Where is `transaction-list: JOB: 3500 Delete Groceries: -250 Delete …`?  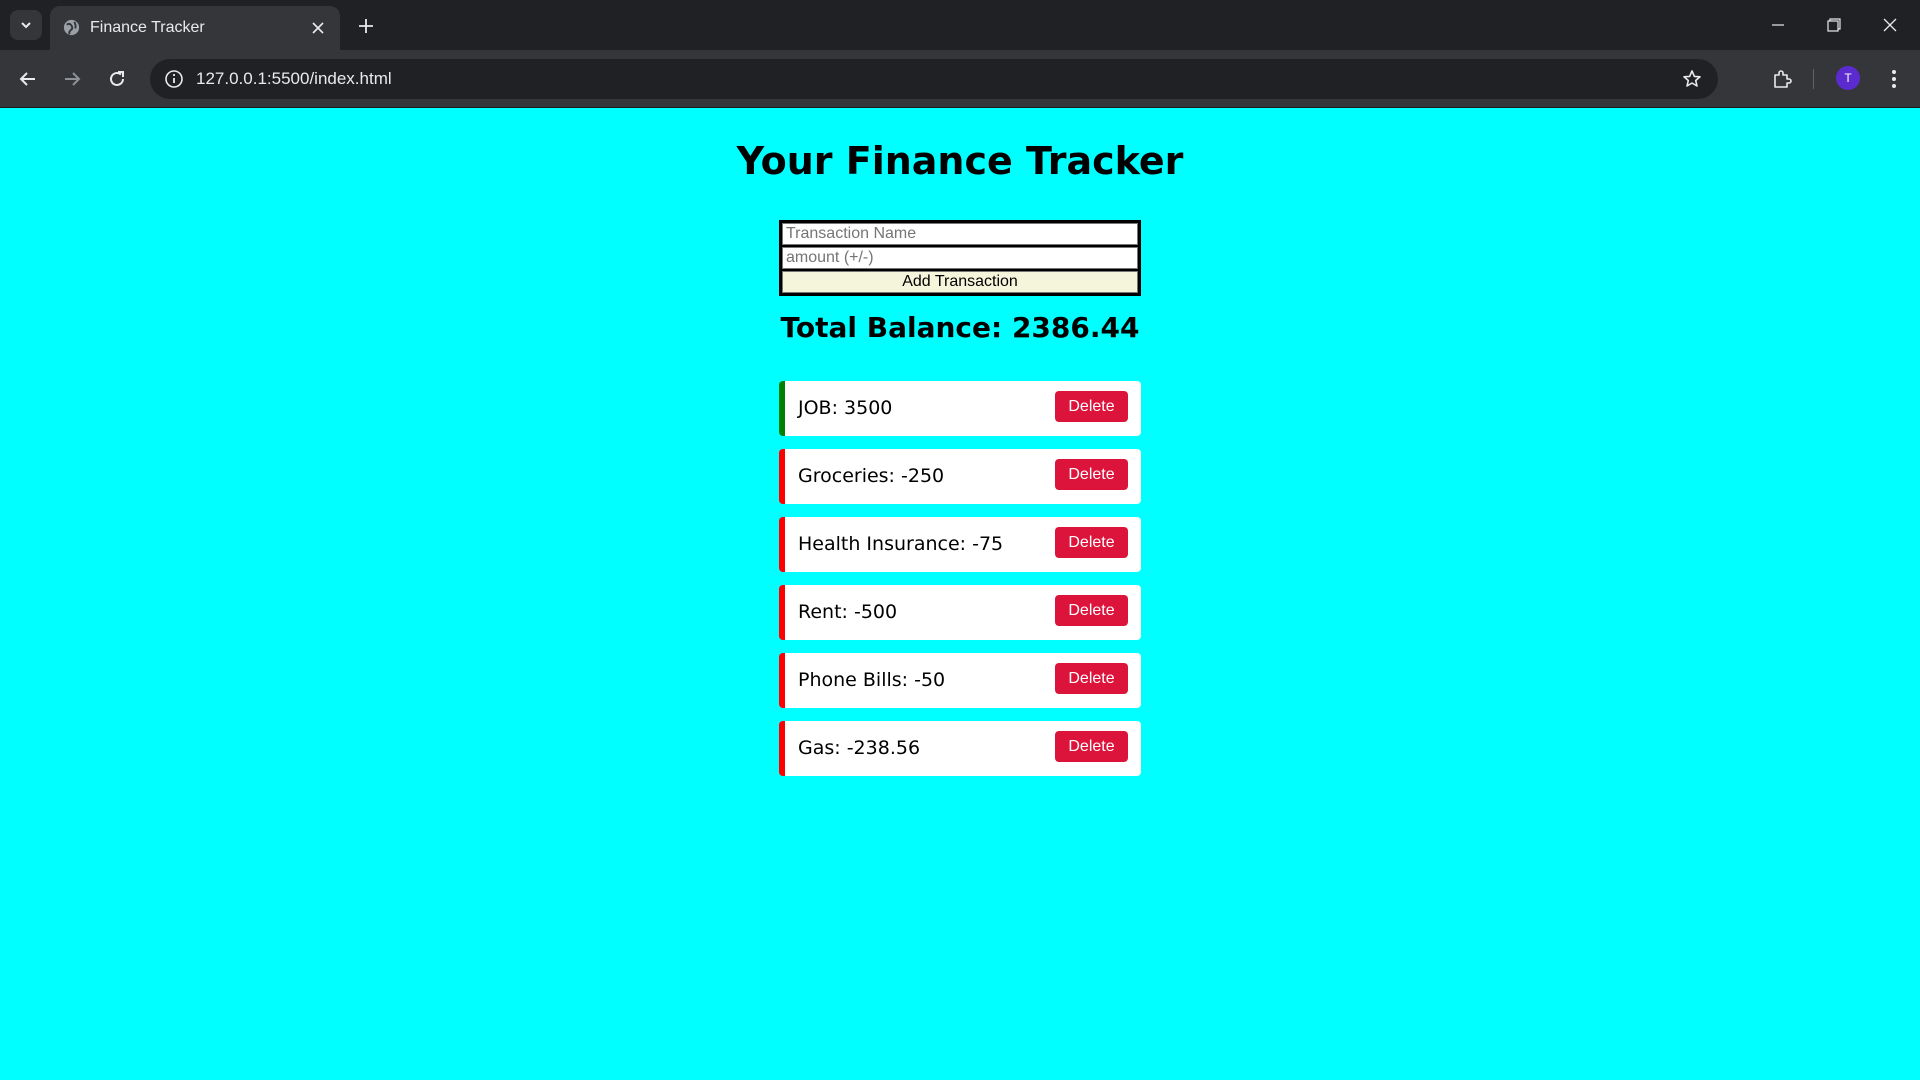
transaction-list: JOB: 3500 Delete Groceries: -250 Delete … is located at coordinates (960, 578).